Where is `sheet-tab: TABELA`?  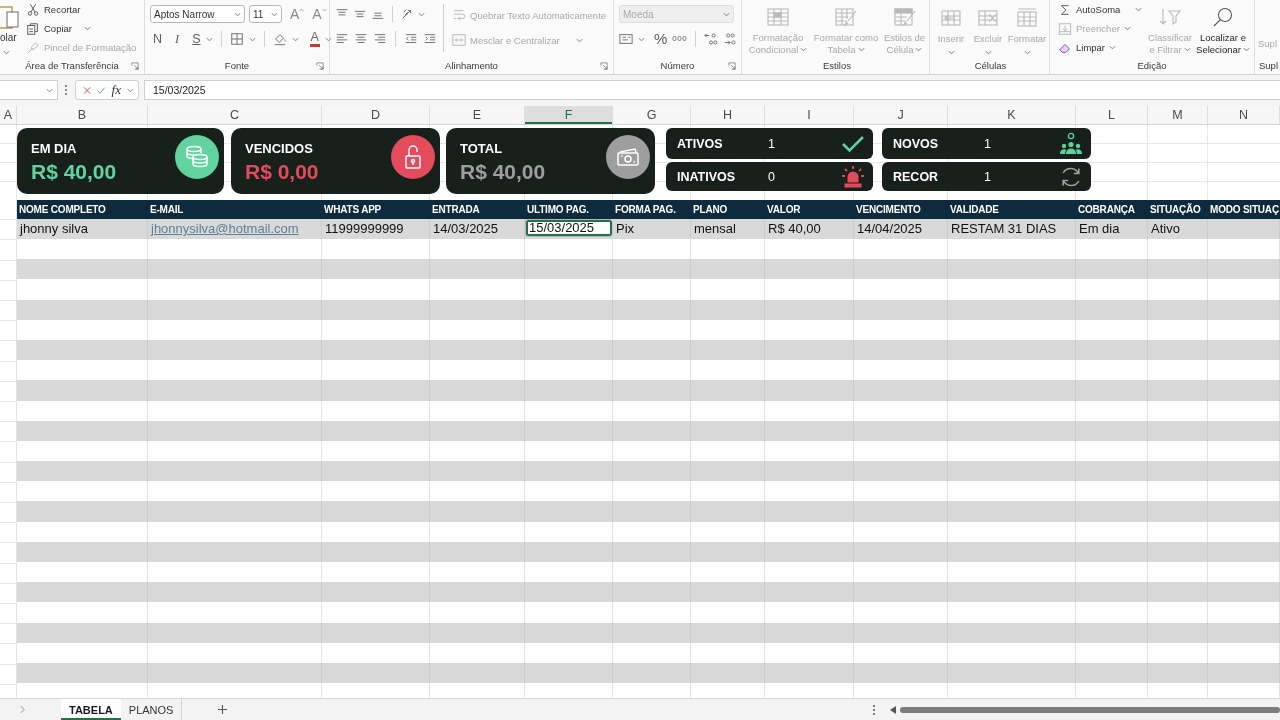
sheet-tab: TABELA is located at coordinates (91, 709).